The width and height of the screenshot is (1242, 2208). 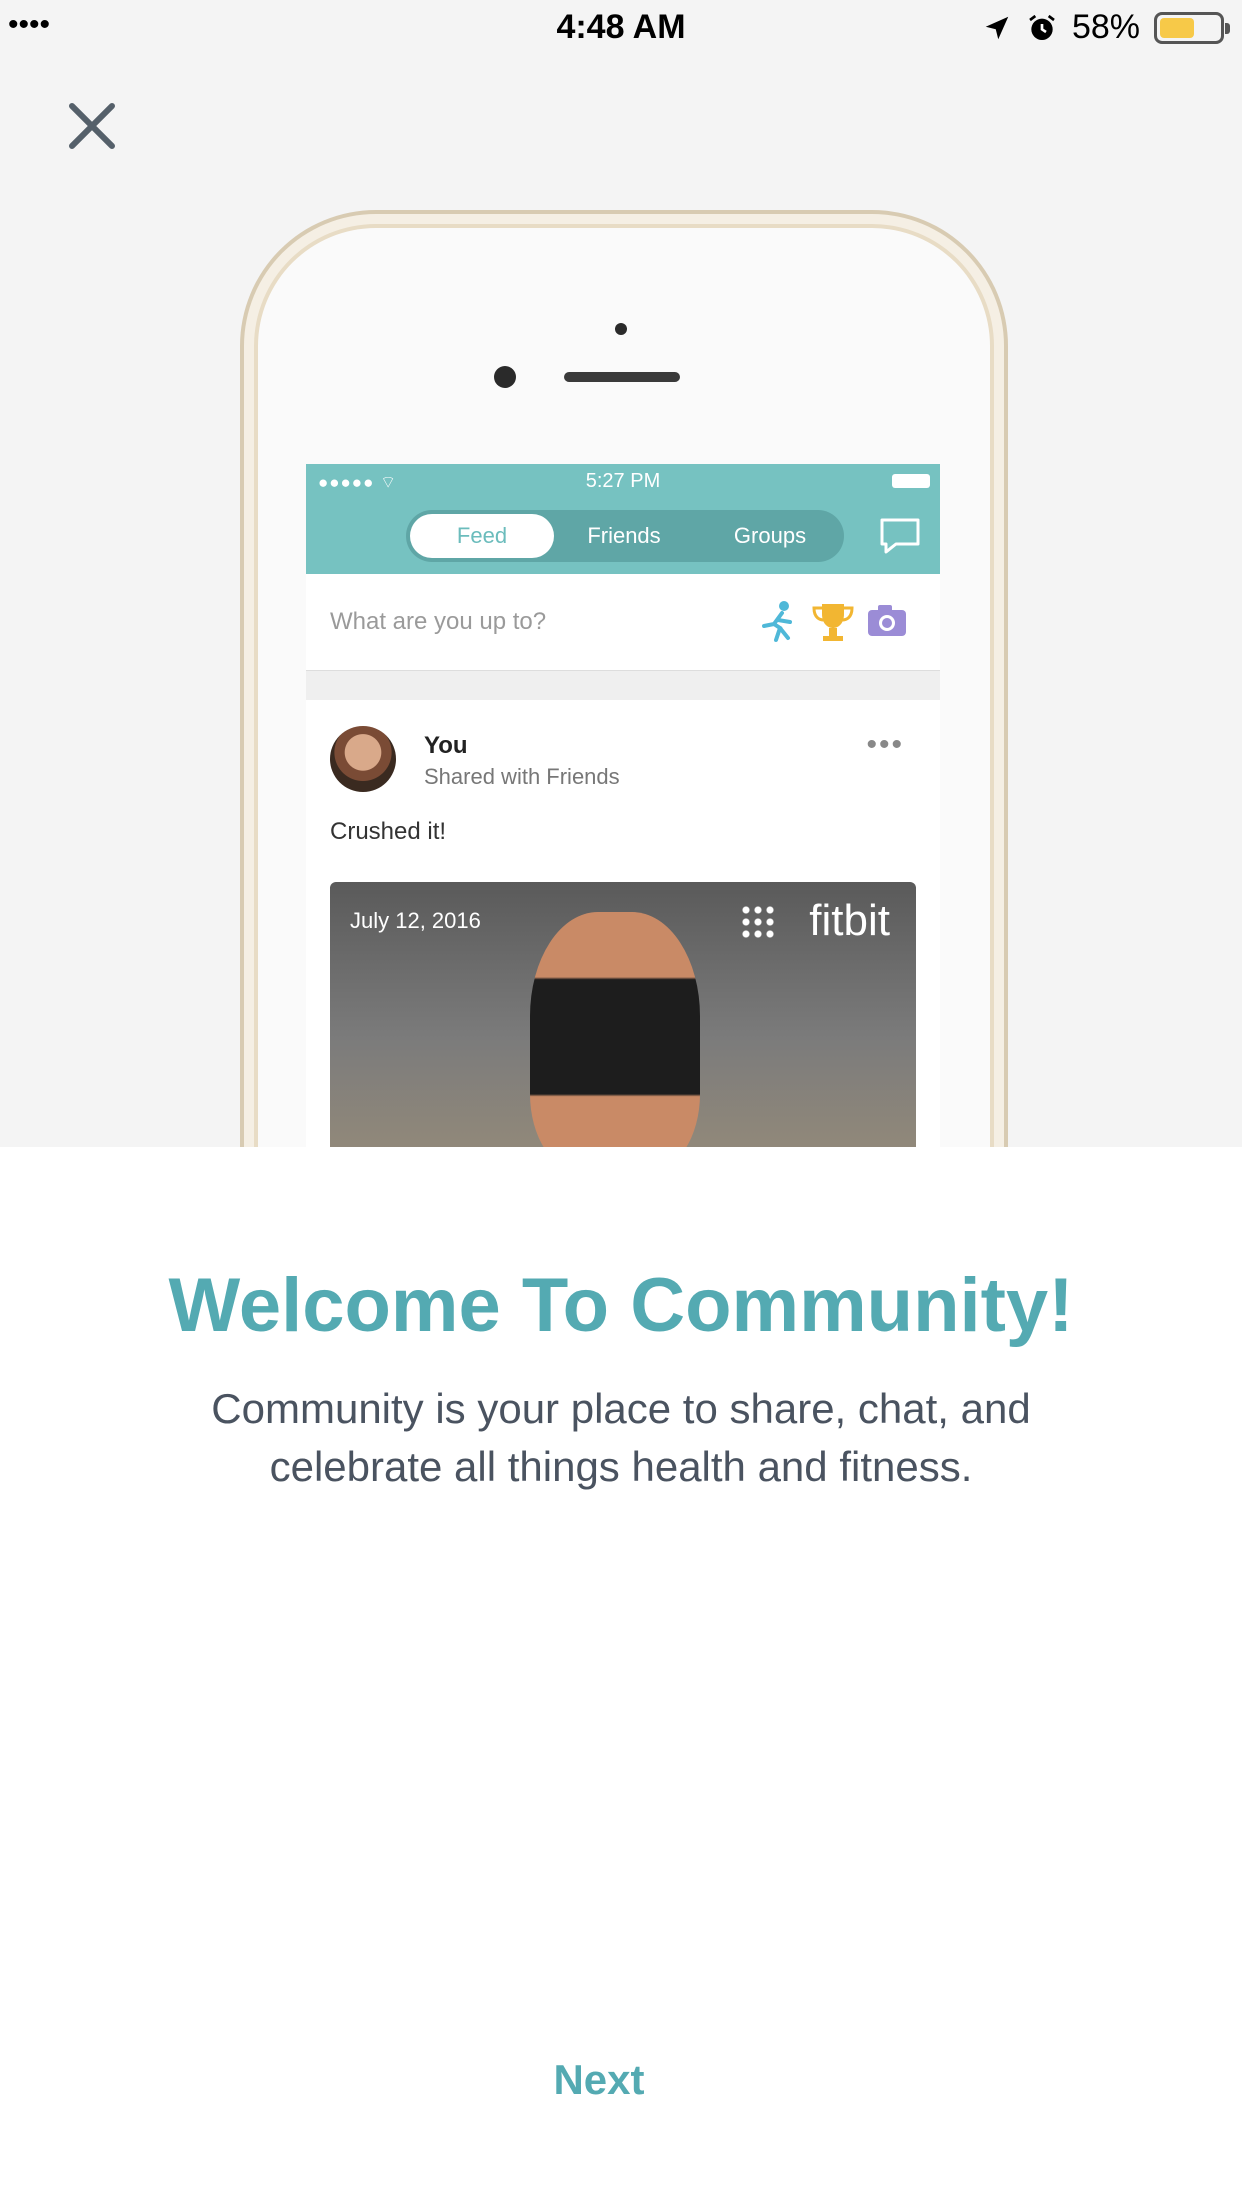 I want to click on status-icons: 58%, so click(x=1106, y=27).